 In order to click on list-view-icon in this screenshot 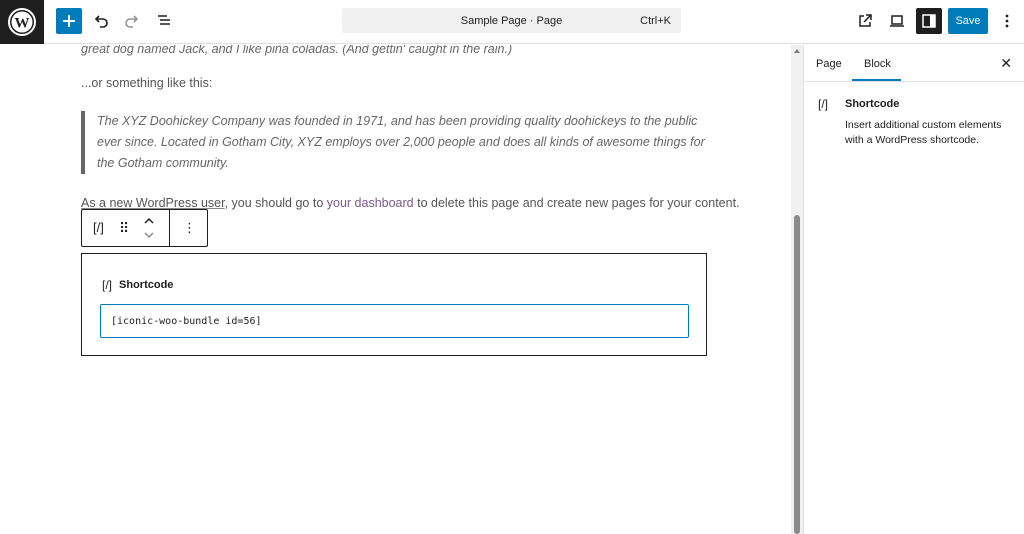, I will do `click(164, 20)`.